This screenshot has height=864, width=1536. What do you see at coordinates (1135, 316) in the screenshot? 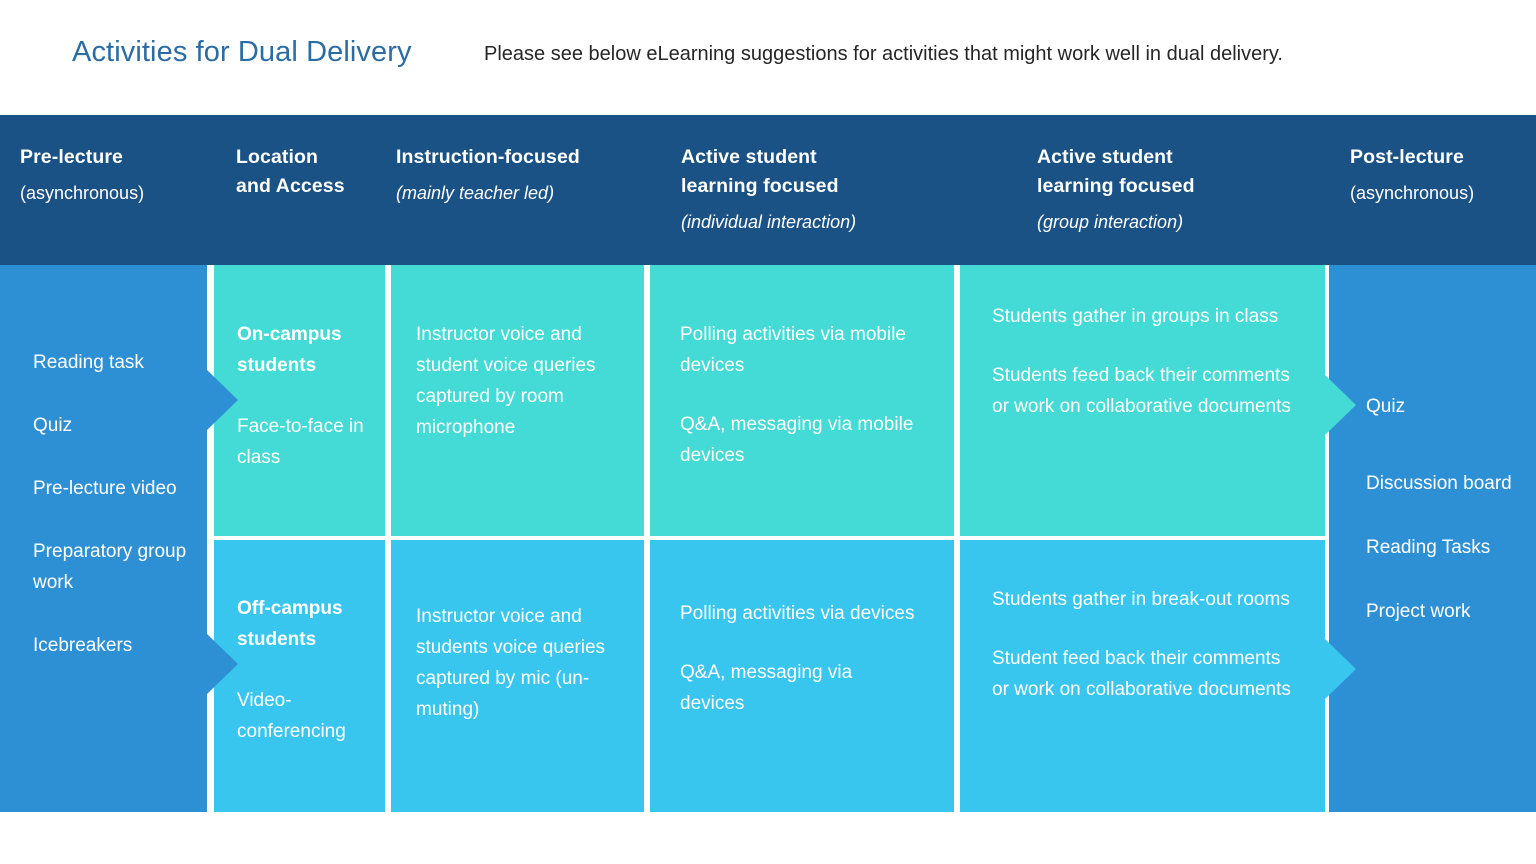
I see `activity-text: Students gather in groups in class` at bounding box center [1135, 316].